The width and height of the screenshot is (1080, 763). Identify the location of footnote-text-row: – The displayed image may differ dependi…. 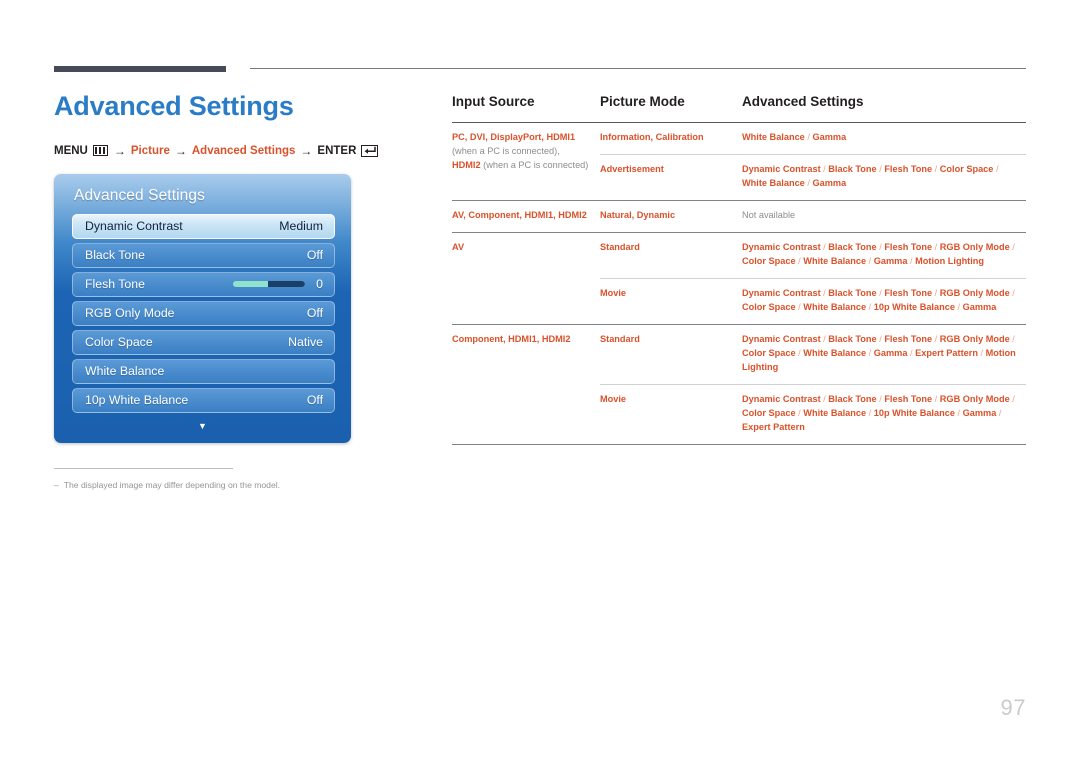
(177, 485).